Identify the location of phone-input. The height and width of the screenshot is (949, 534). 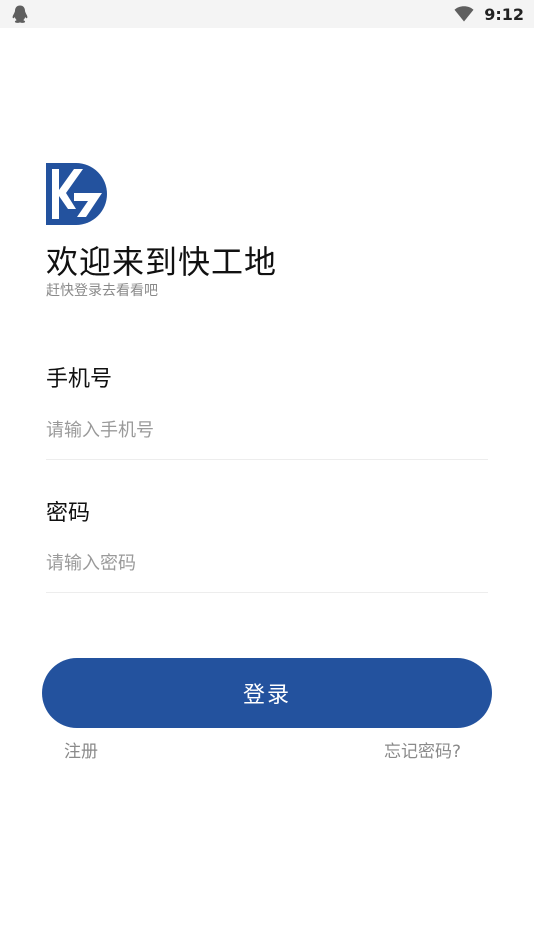
(266, 430).